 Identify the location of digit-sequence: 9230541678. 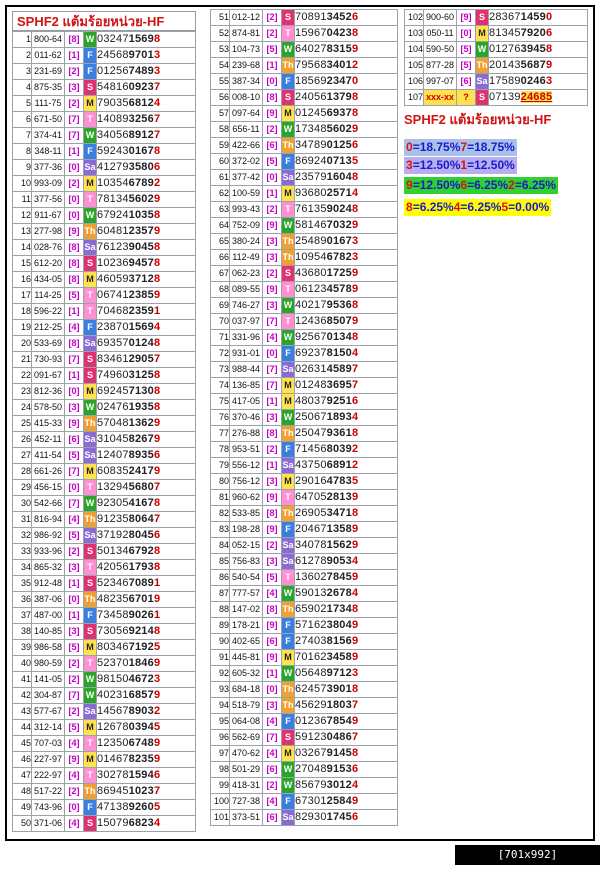
(146, 503).